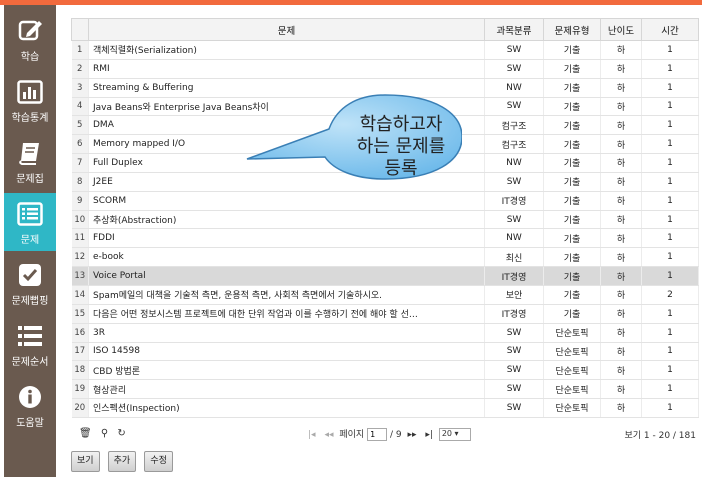  Describe the element at coordinates (312, 435) in the screenshot. I see `first-page-icon: |◂` at that location.